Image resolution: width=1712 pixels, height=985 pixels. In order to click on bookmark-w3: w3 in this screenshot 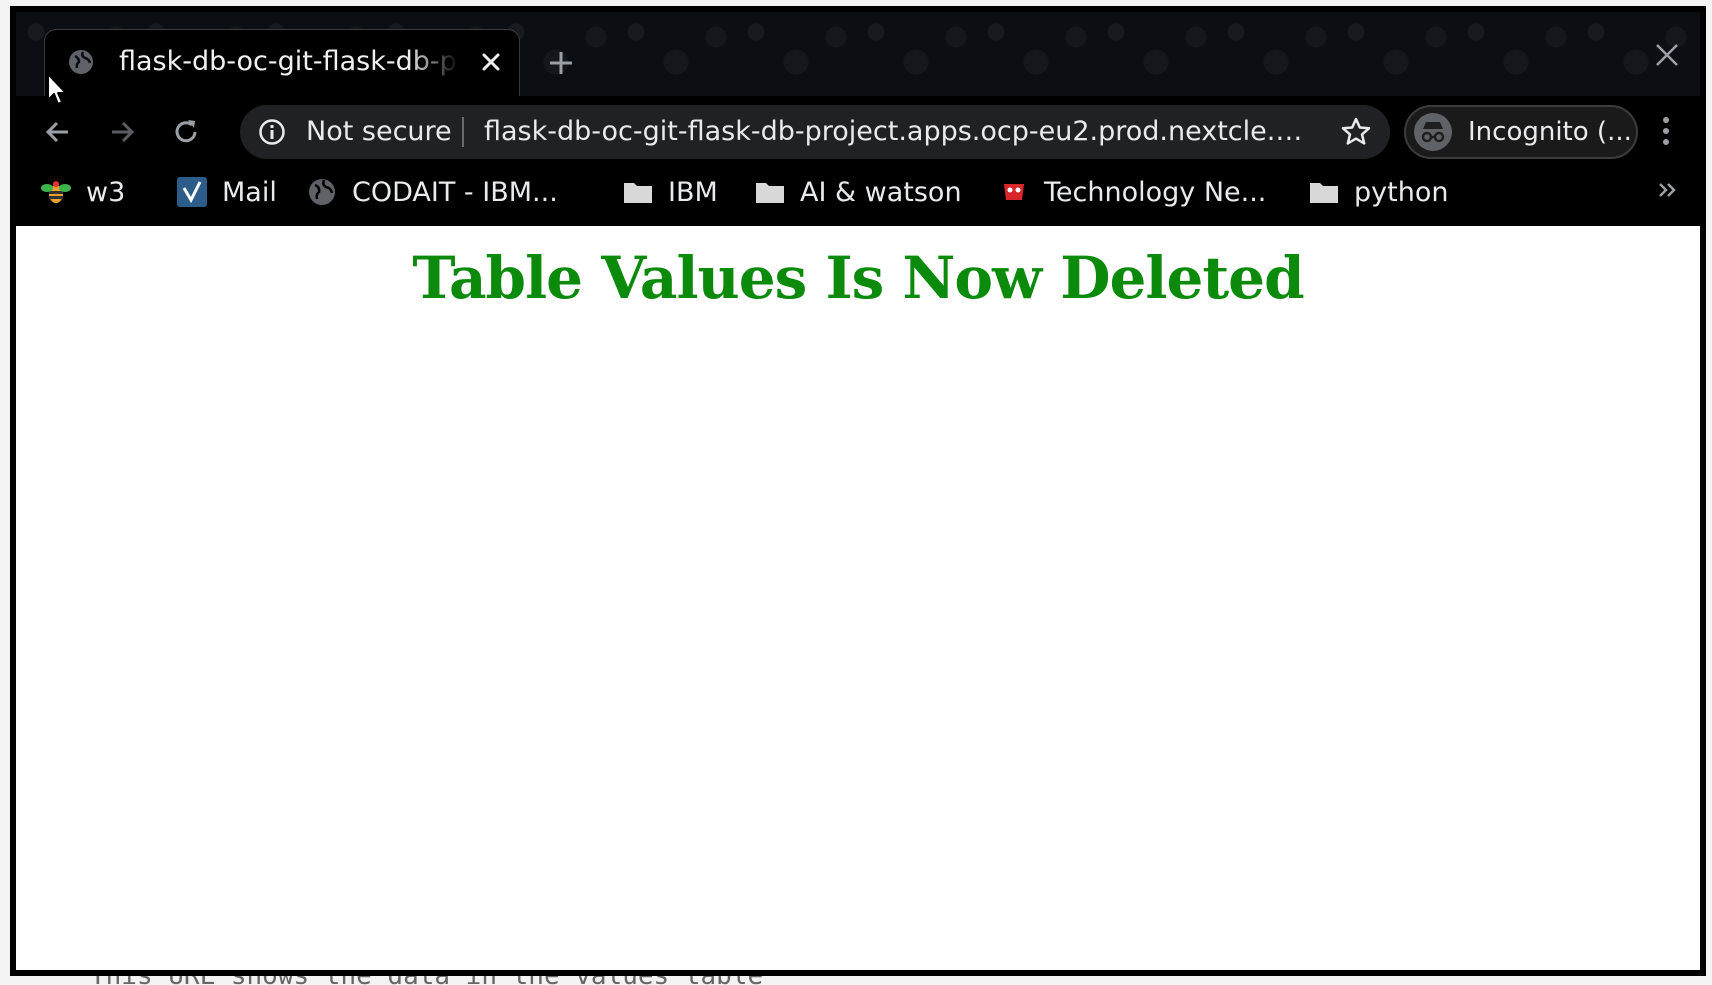, I will do `click(82, 192)`.